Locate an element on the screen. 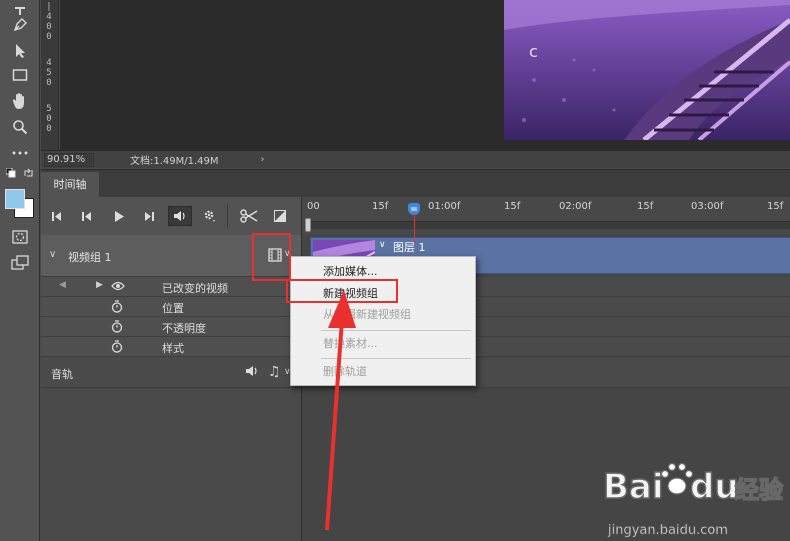  time-tick-label: 00 is located at coordinates (313, 206).